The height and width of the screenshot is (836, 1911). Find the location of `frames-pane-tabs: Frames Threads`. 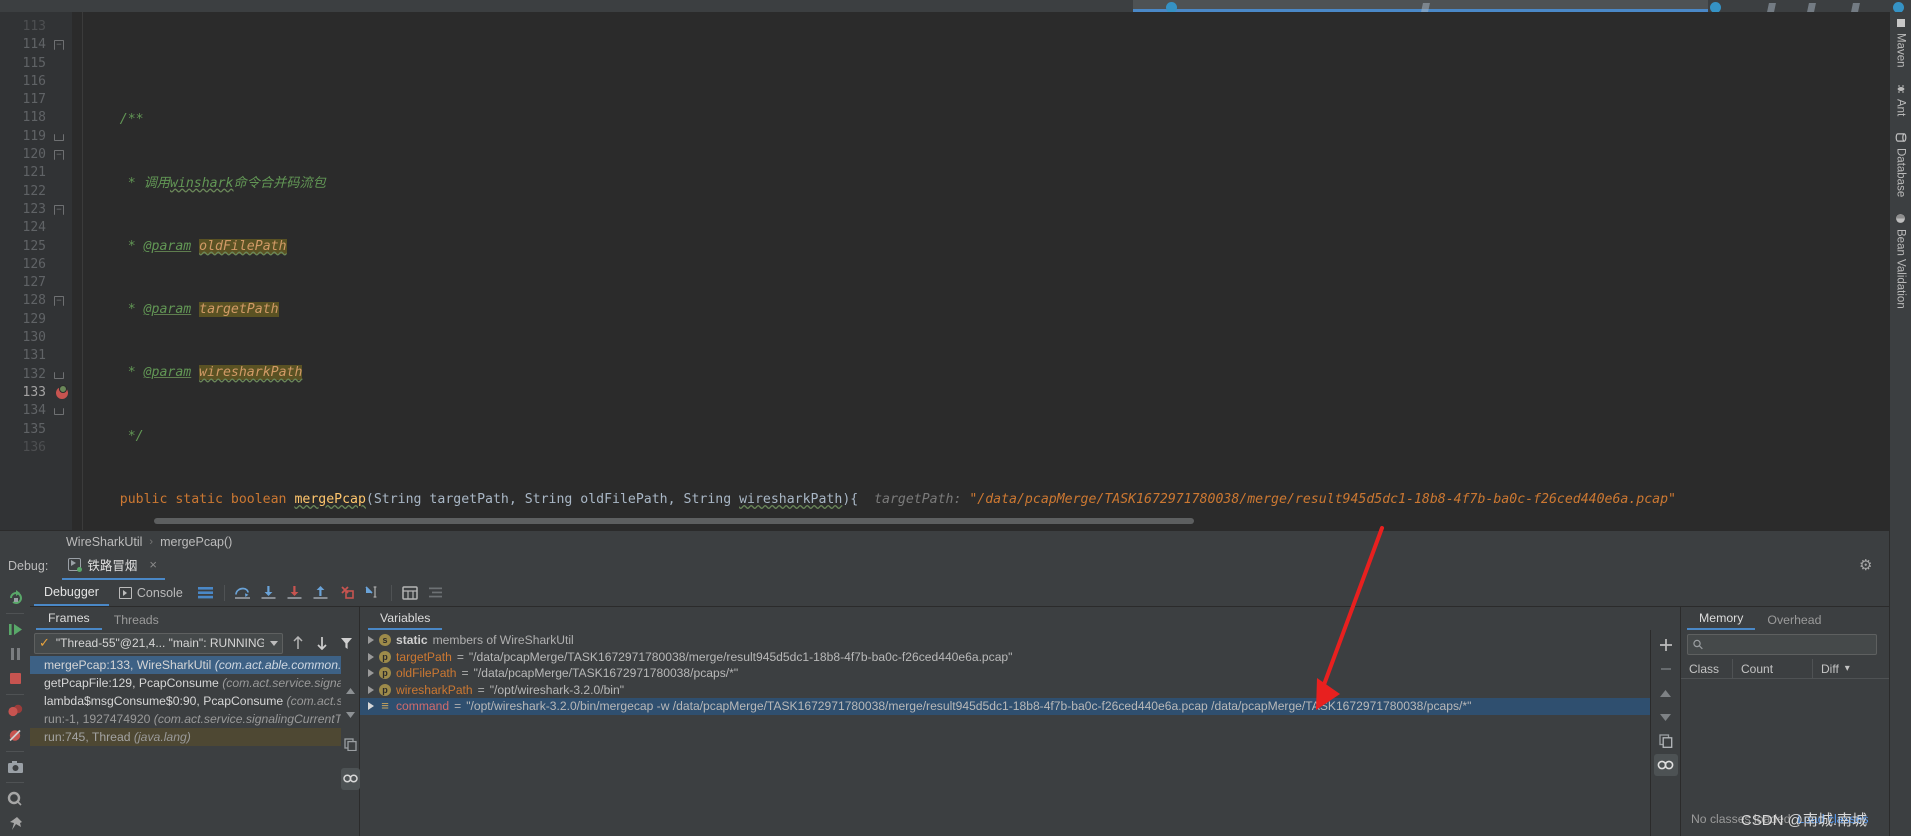

frames-pane-tabs: Frames Threads is located at coordinates (194, 618).